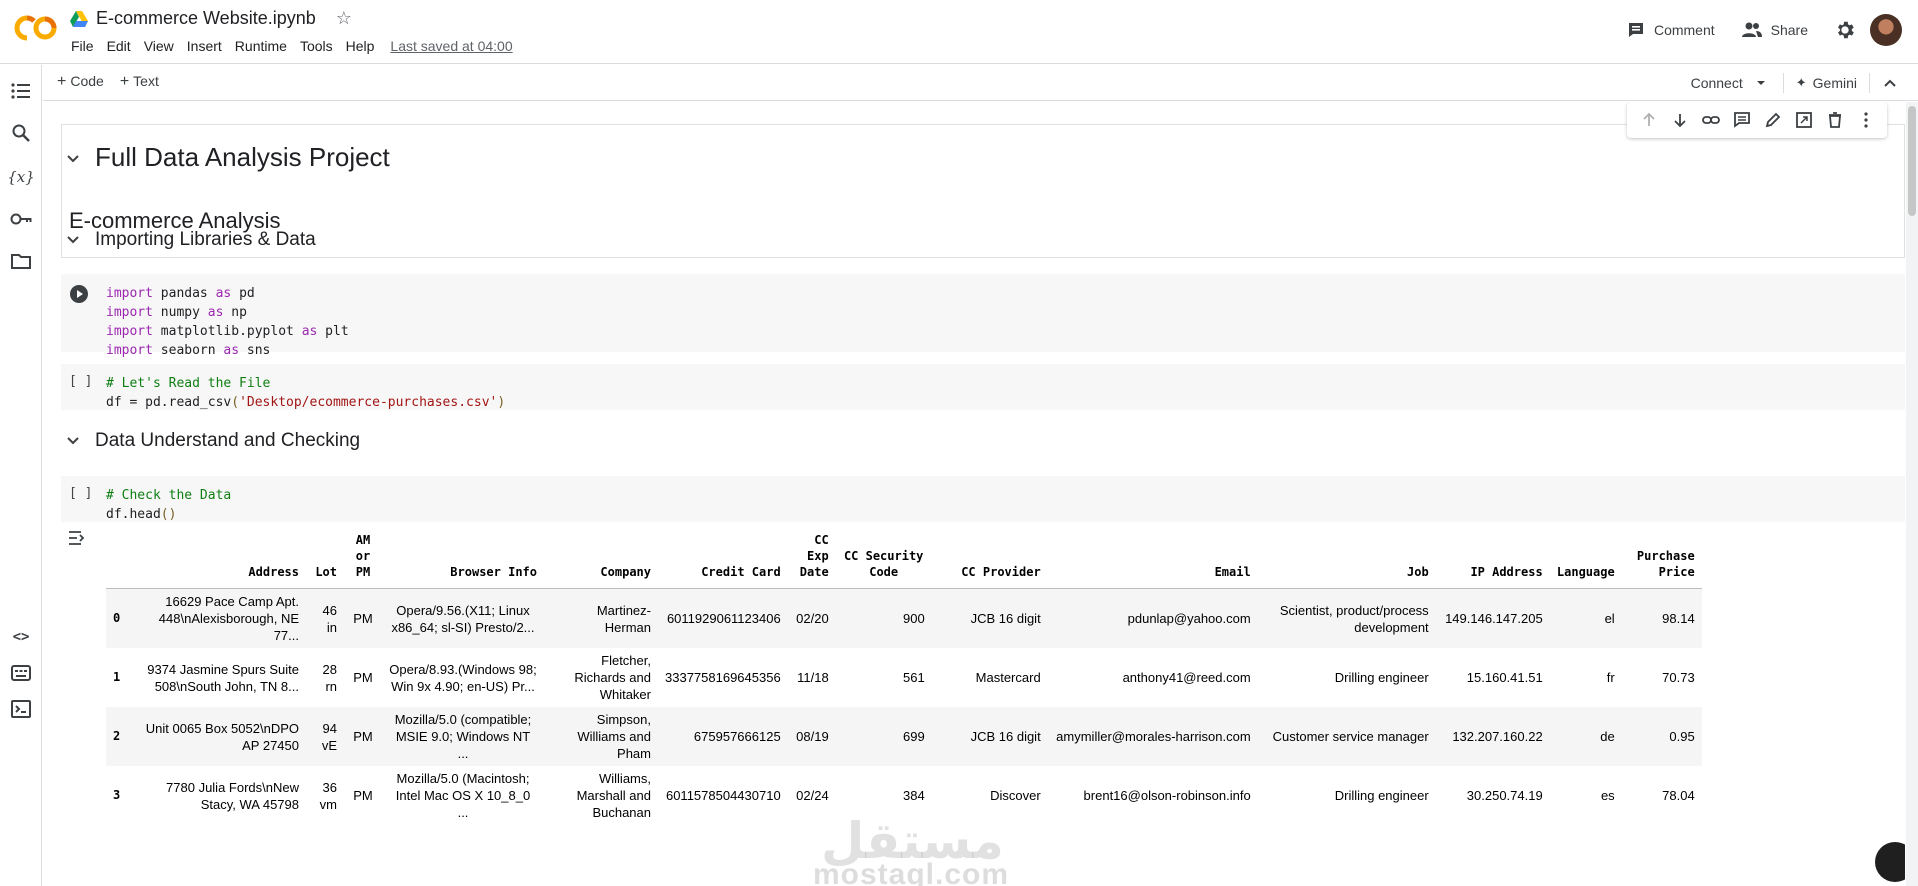 Image resolution: width=1918 pixels, height=886 pixels. Describe the element at coordinates (1886, 30) in the screenshot. I see `user-avatar` at that location.